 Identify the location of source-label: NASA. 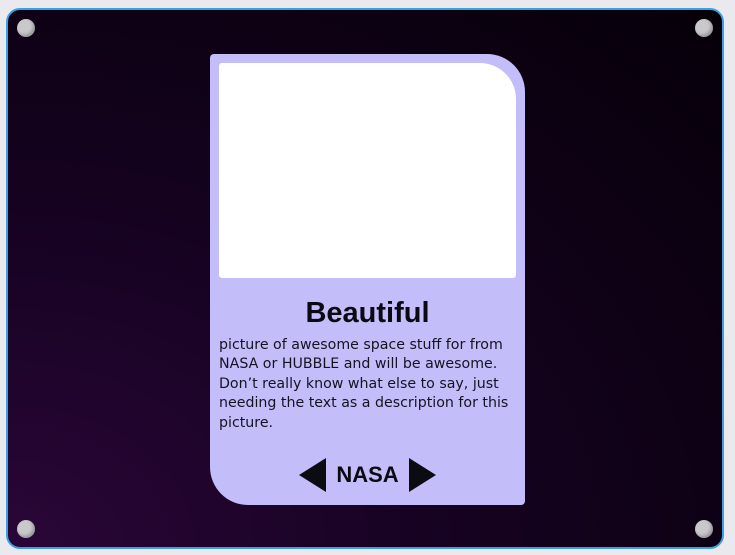
(367, 474).